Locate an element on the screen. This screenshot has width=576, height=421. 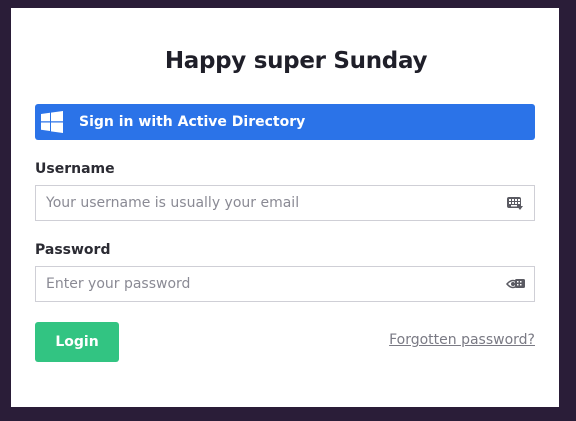
password-label: Password is located at coordinates (73, 250).